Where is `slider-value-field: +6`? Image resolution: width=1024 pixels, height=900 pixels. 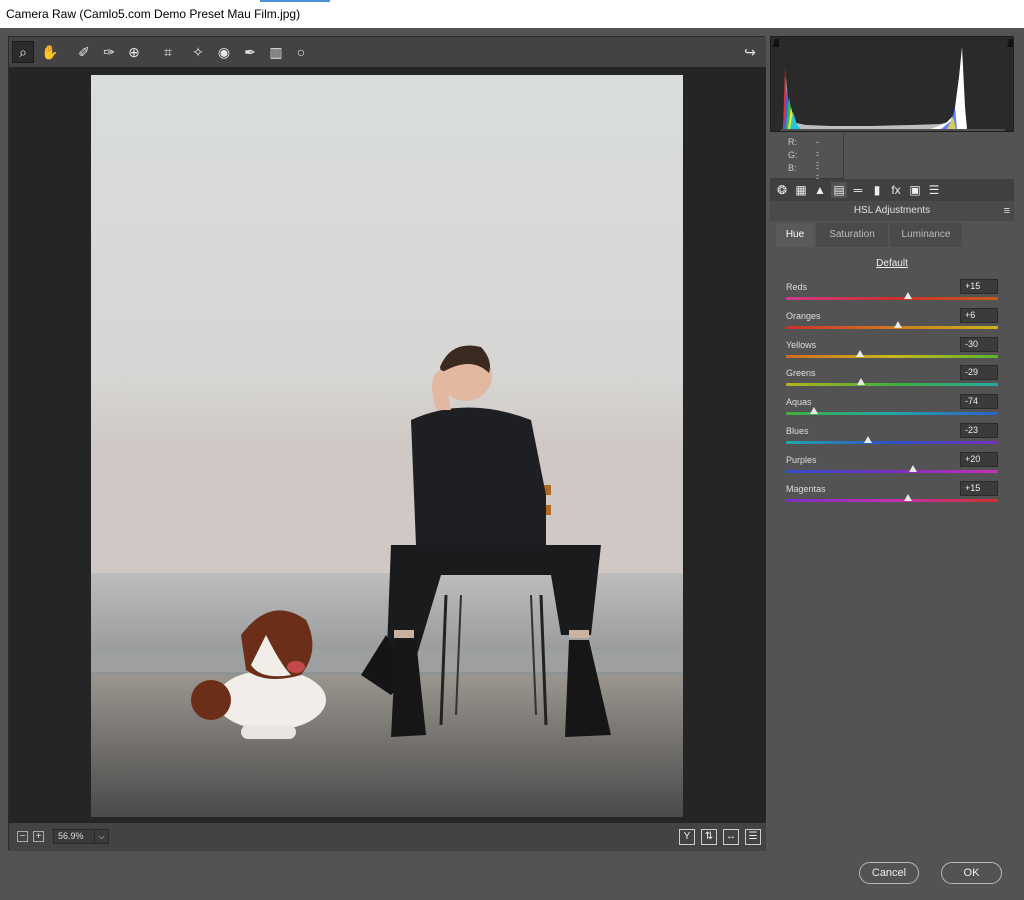 slider-value-field: +6 is located at coordinates (979, 315).